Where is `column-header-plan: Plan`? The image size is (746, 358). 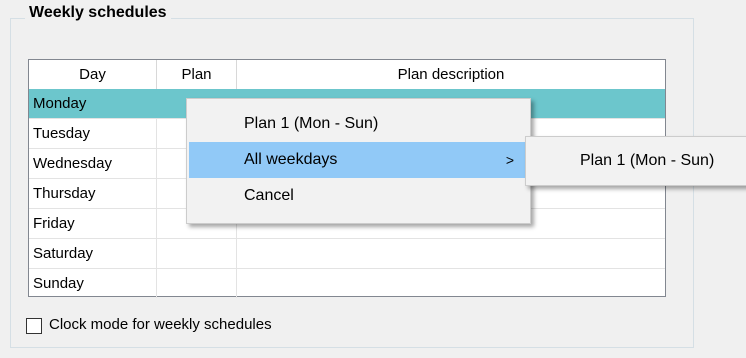 column-header-plan: Plan is located at coordinates (197, 74).